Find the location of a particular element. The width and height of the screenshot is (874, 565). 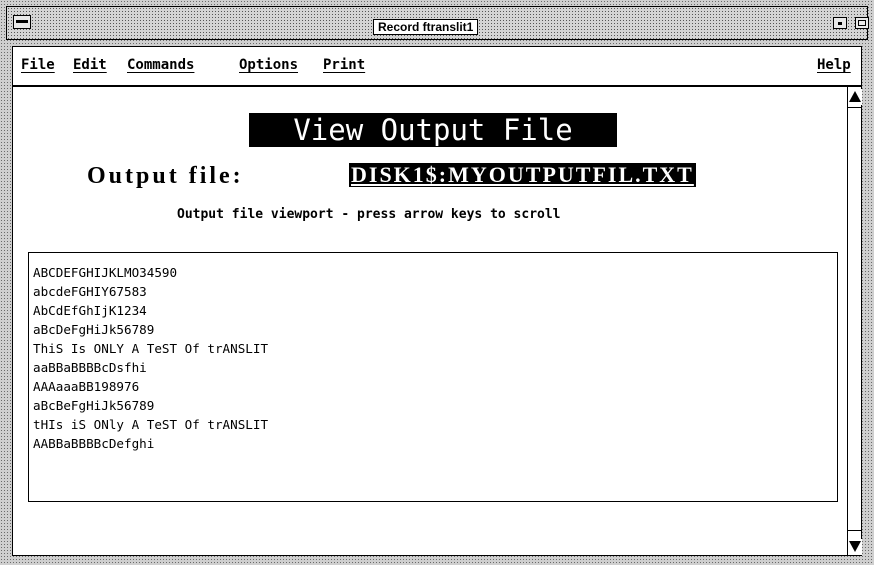

viewport-line: abcdeFGHIY67583 is located at coordinates (90, 291).